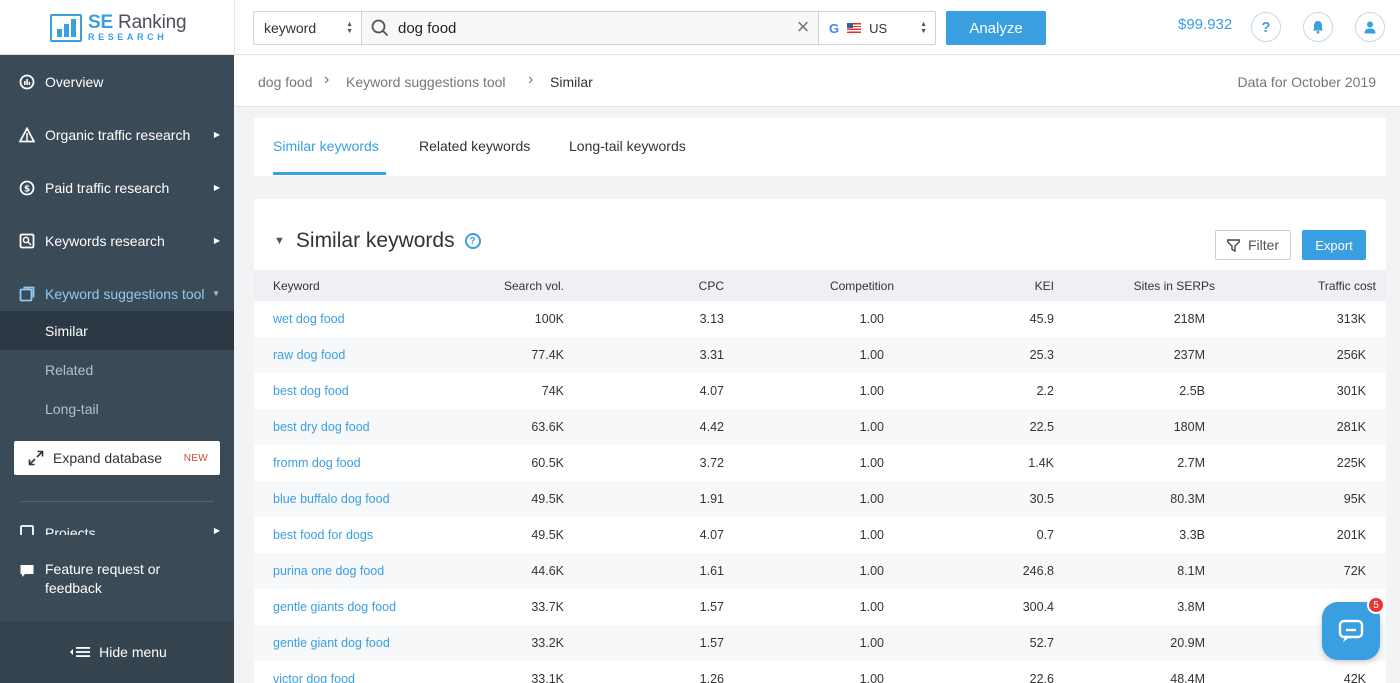 This screenshot has width=1400, height=683. What do you see at coordinates (311, 391) in the screenshot?
I see `keyword-cell: best dog food` at bounding box center [311, 391].